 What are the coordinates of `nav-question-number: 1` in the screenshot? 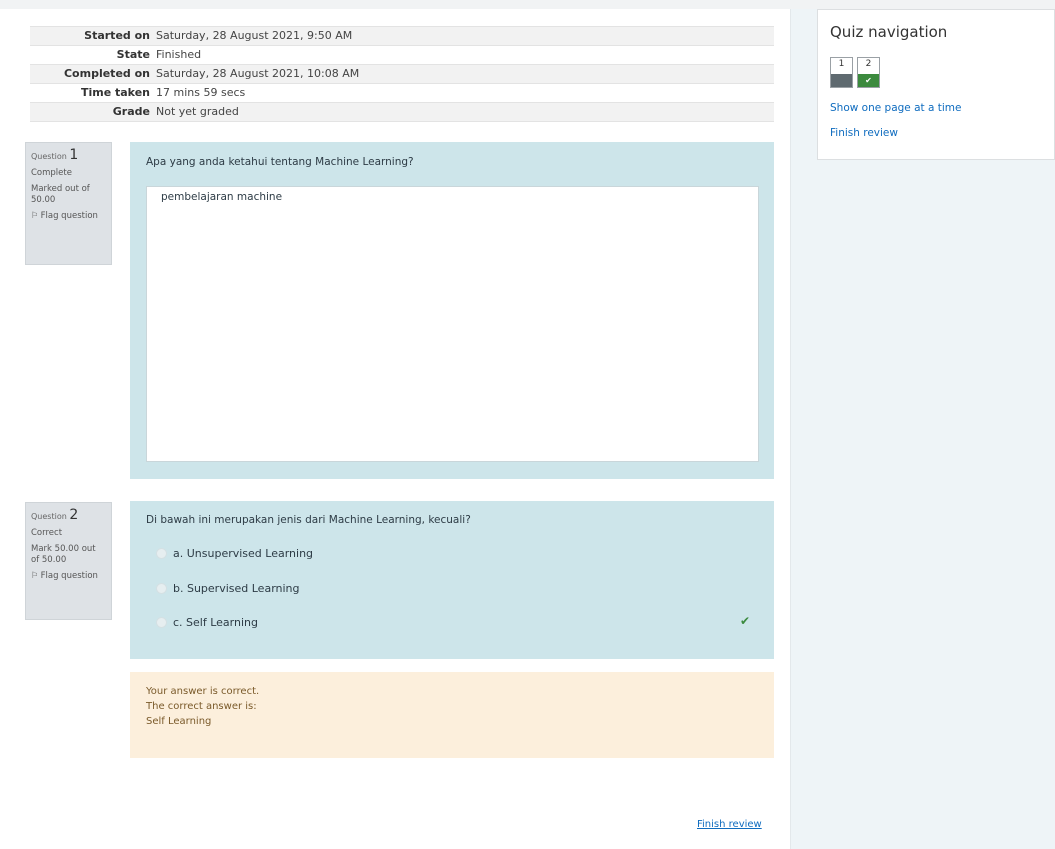 It's located at (841, 64).